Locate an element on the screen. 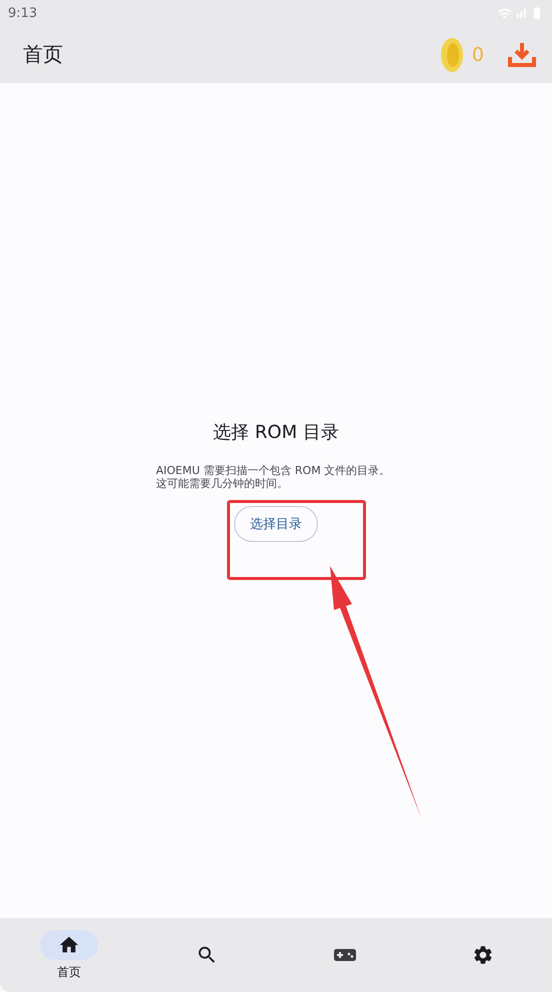 This screenshot has width=552, height=992. coin-icon is located at coordinates (452, 54).